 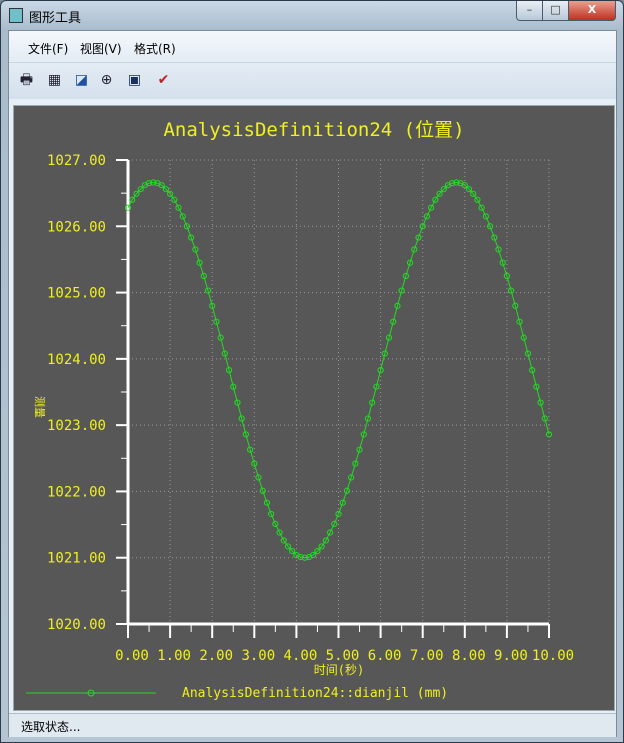 I want to click on y-tick-label: 1020.00, so click(x=76, y=625).